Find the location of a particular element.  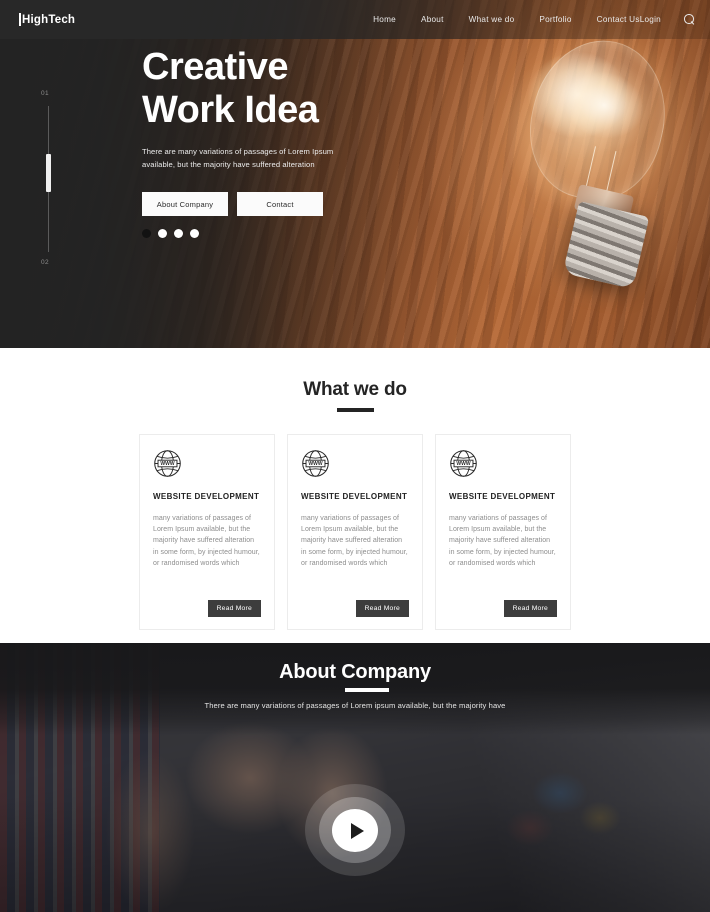

hero-slider-rail: 01 02 is located at coordinates (50, 178).